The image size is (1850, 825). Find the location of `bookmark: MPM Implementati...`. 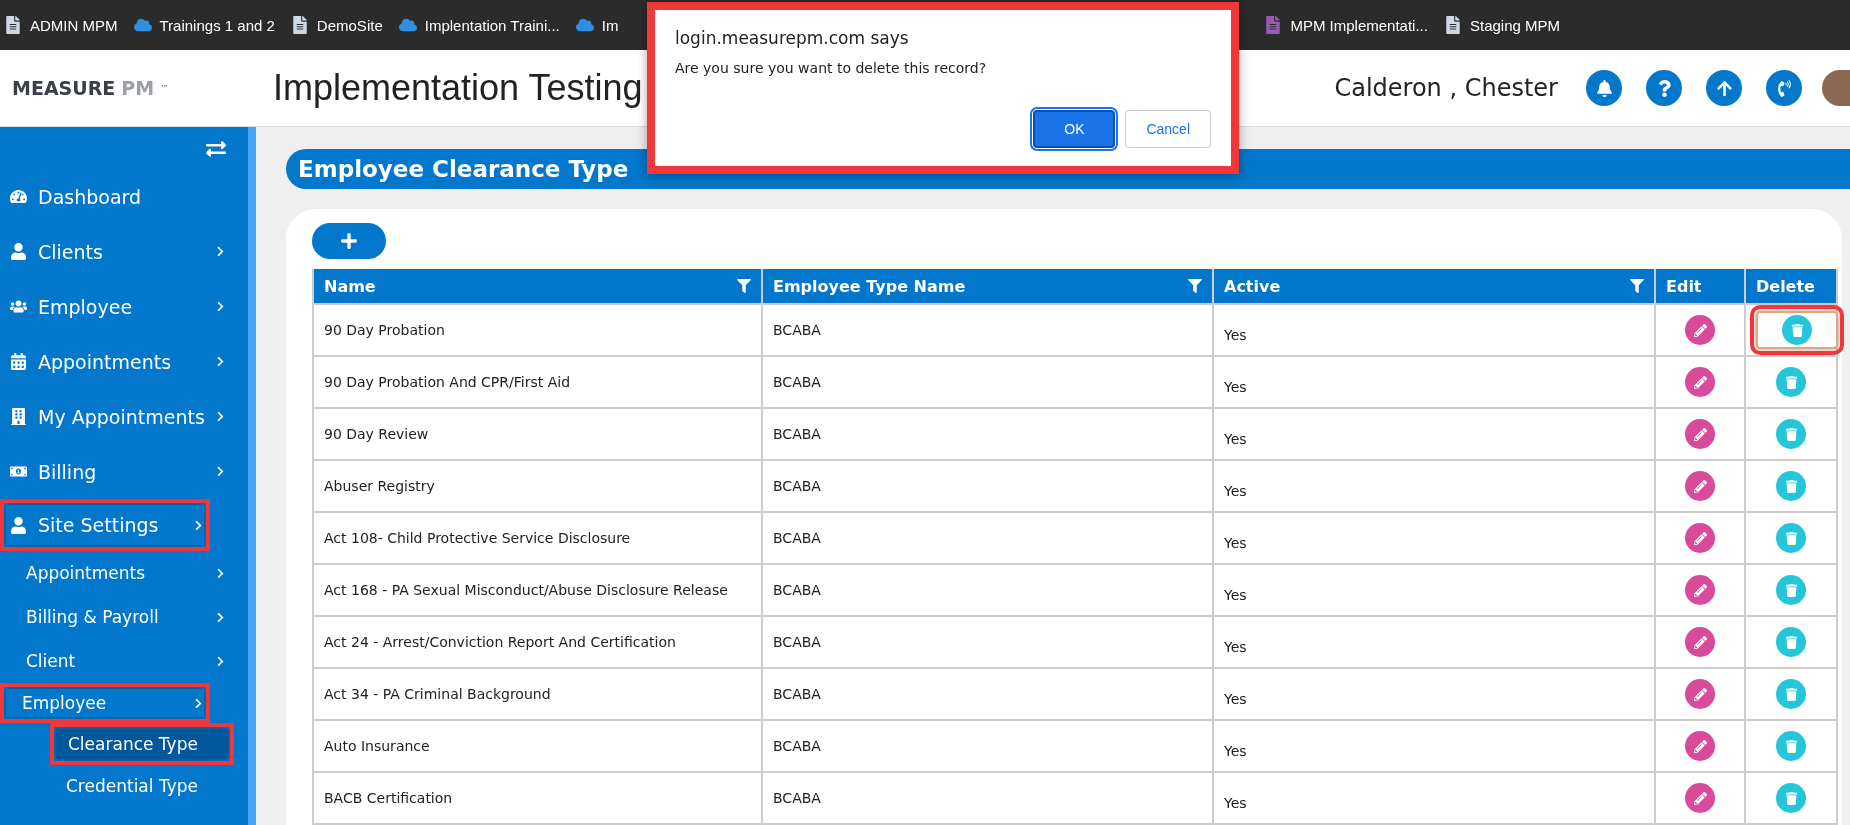

bookmark: MPM Implementati... is located at coordinates (1346, 25).